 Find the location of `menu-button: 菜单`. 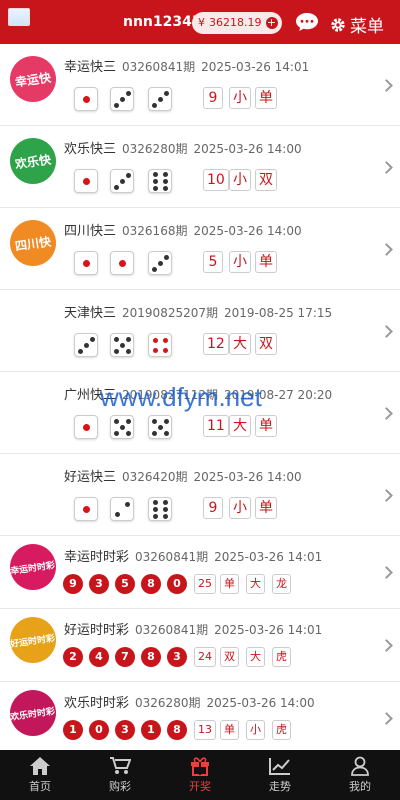

menu-button: 菜单 is located at coordinates (357, 24).